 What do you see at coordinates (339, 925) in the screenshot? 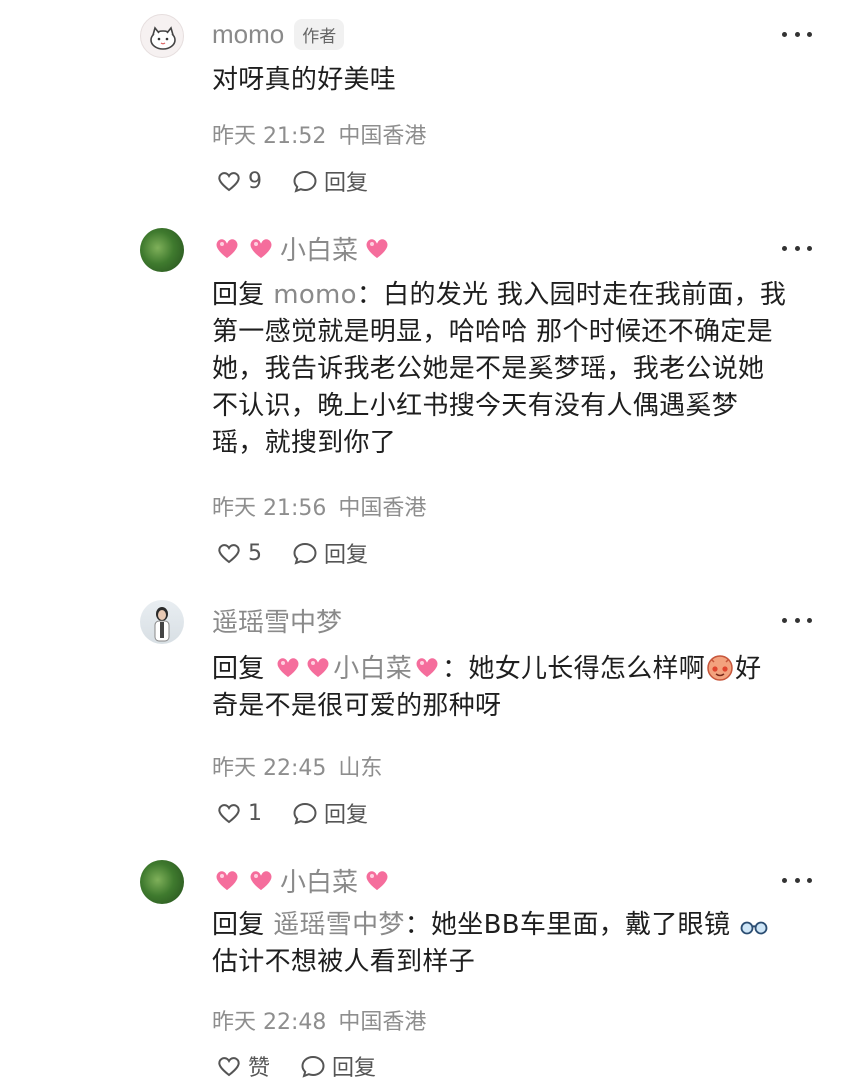
I see `reply-target: 遥瑶雪中梦` at bounding box center [339, 925].